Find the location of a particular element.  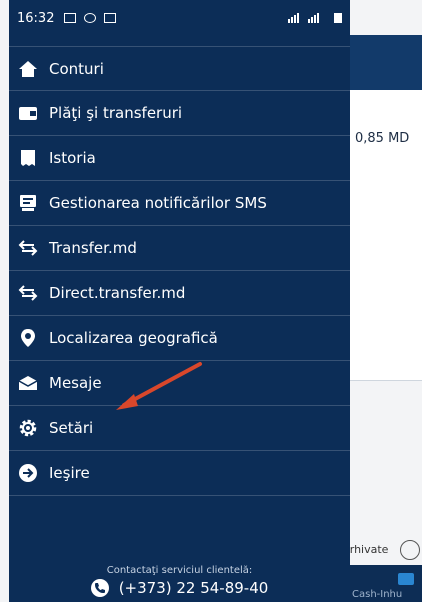

menu-item-transfer-md: Transfer.md is located at coordinates (179, 248).